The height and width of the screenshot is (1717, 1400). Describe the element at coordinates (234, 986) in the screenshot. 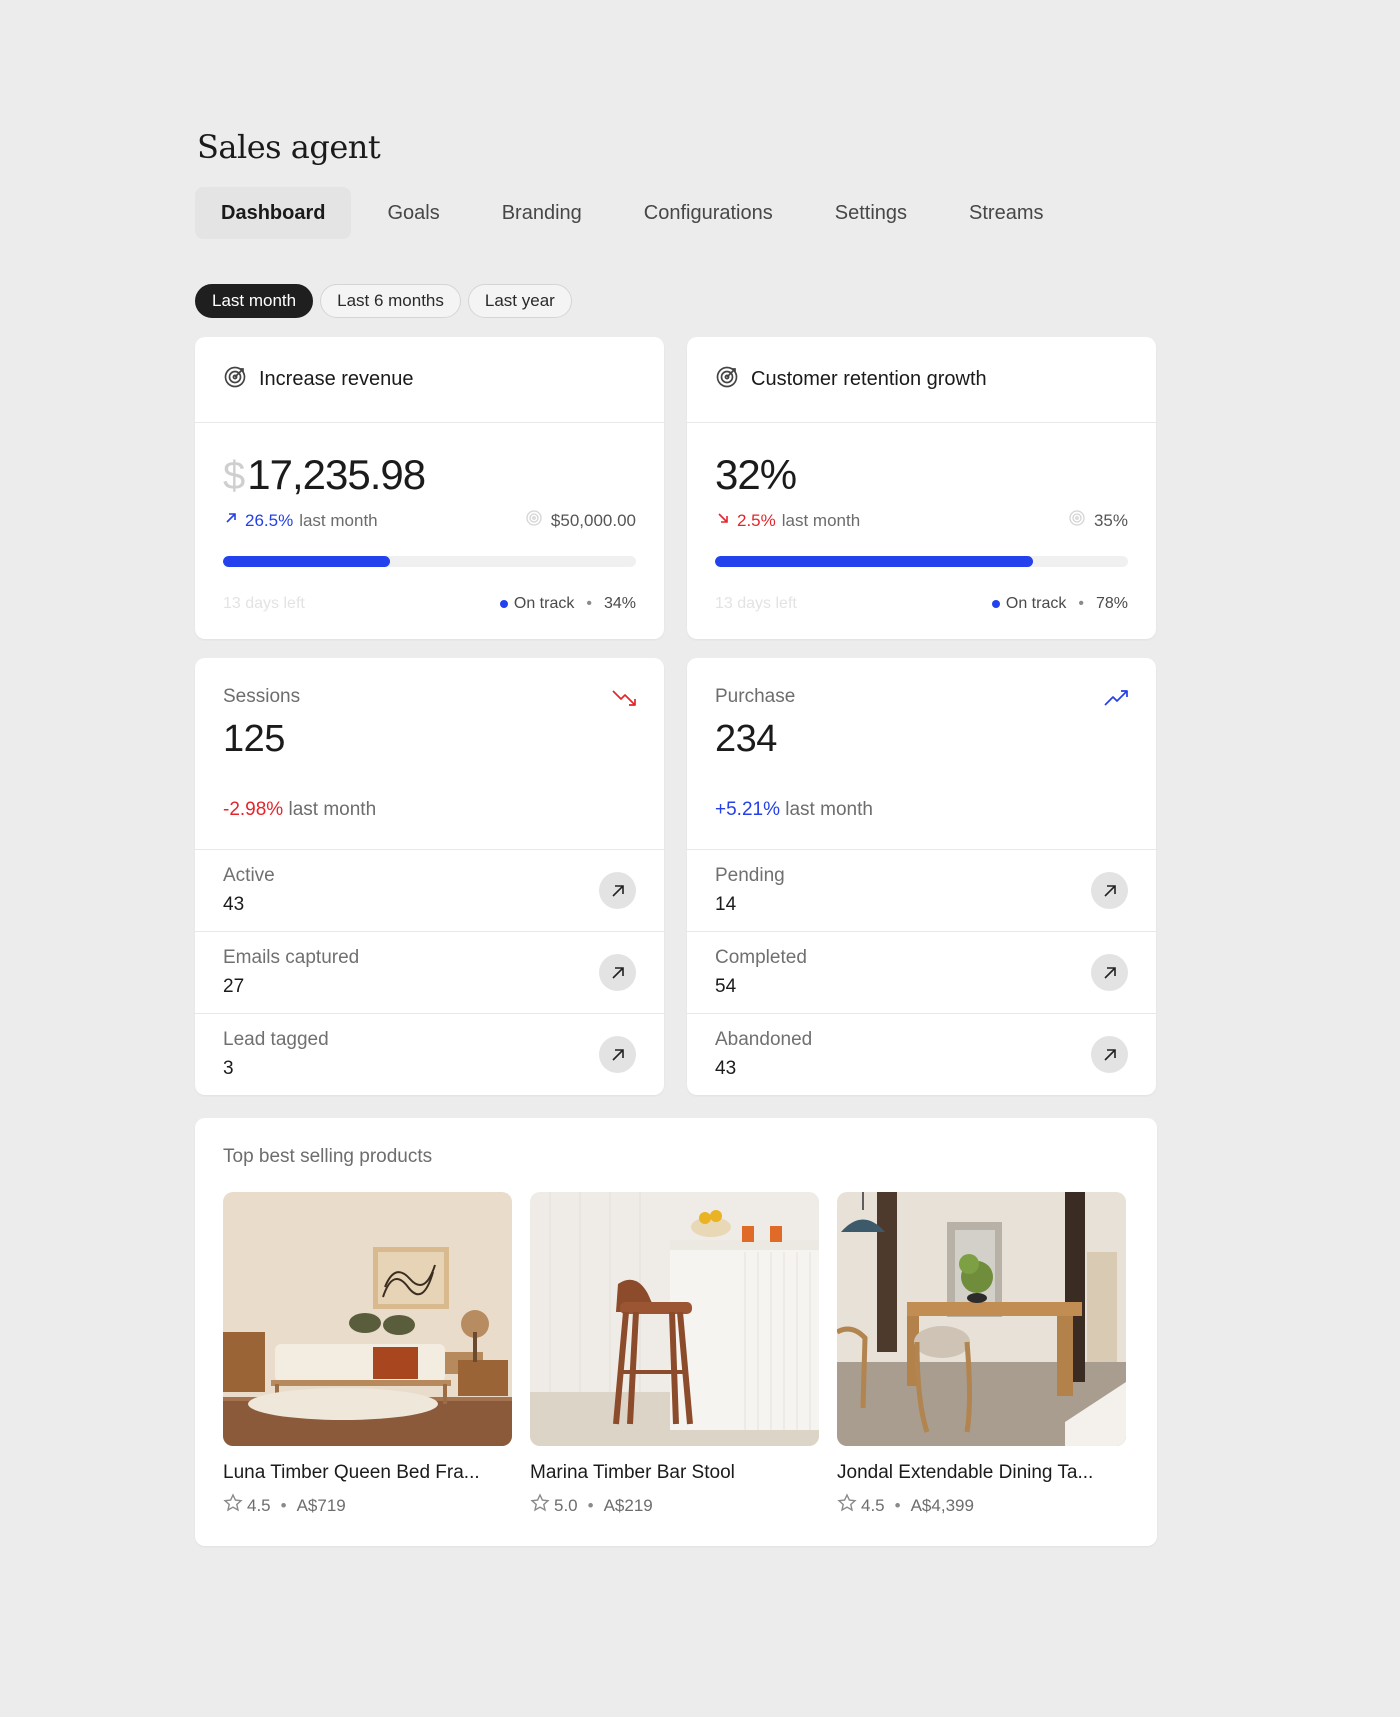

I see `row-value: 27` at that location.